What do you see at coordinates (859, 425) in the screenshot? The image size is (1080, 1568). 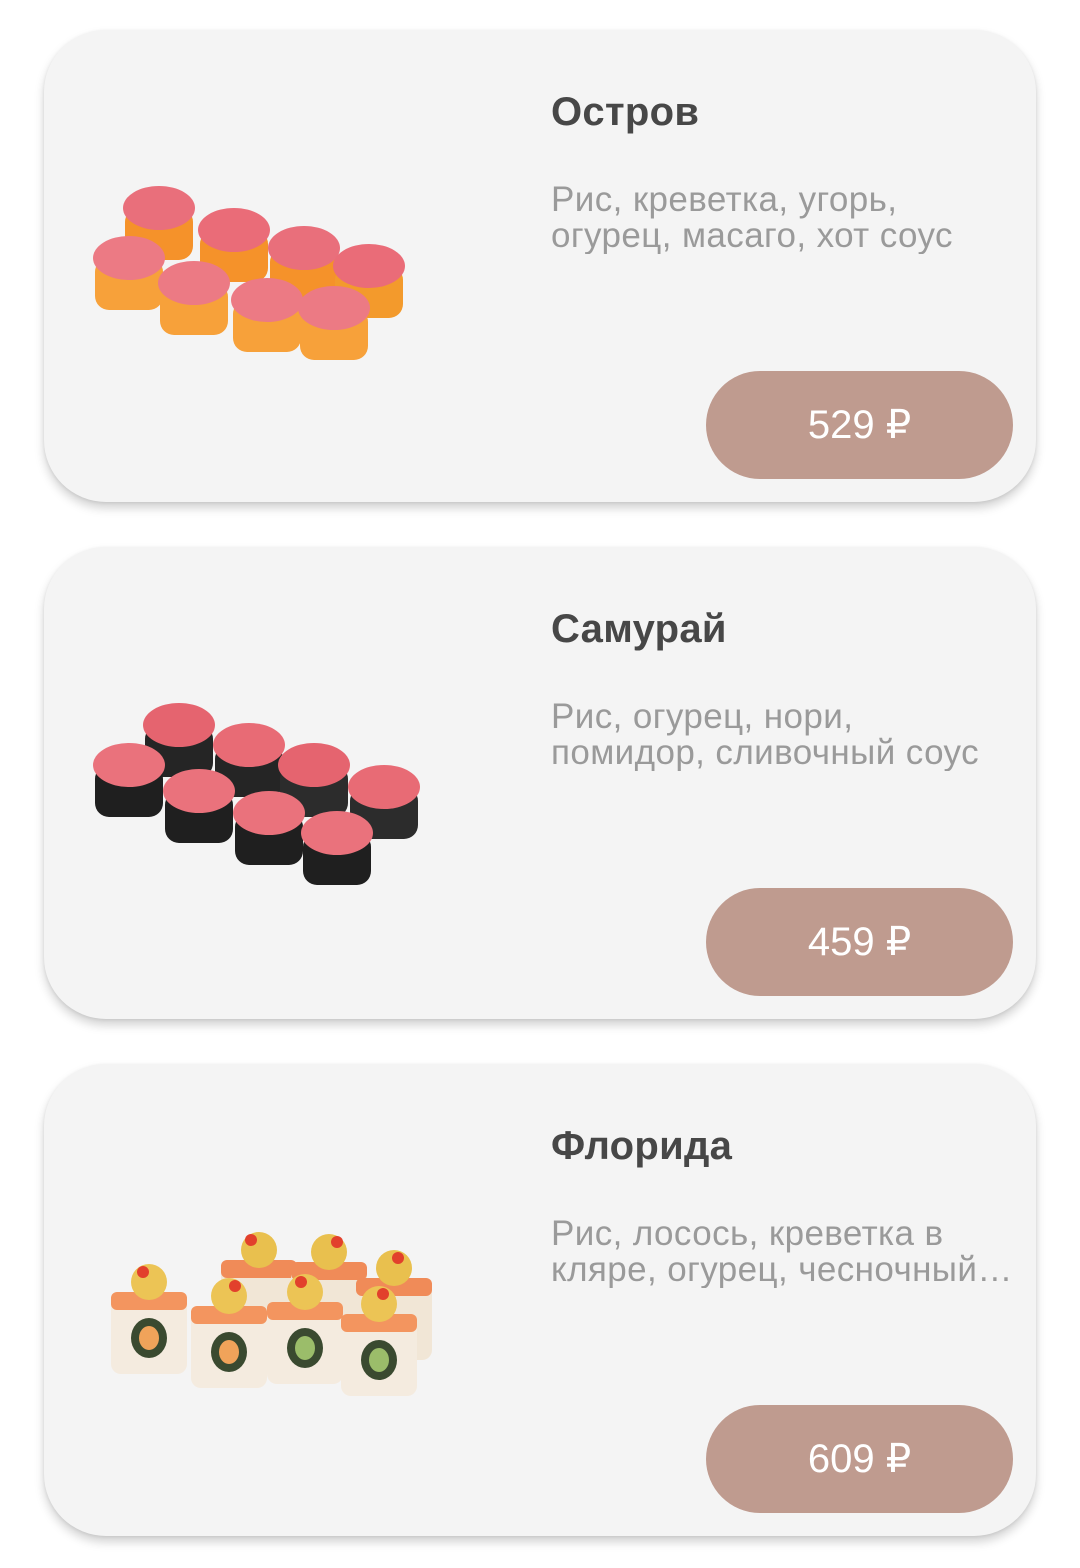 I see `price-button: 529 ₽` at bounding box center [859, 425].